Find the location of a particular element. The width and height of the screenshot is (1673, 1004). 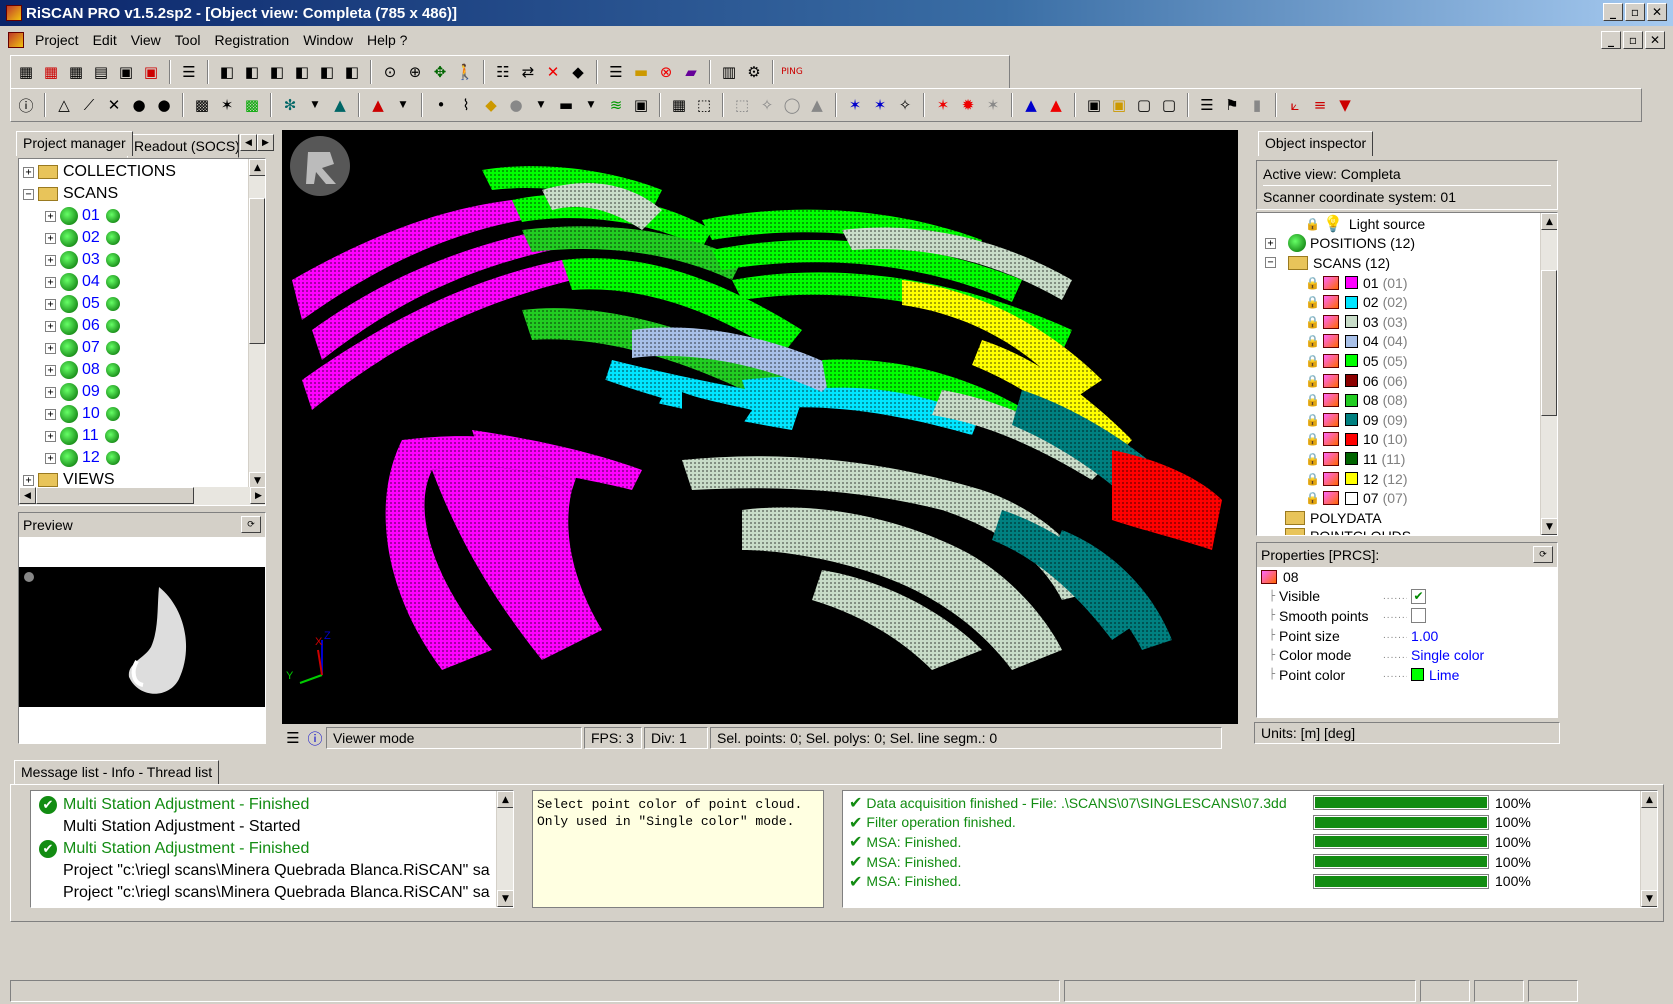

oi-scan-row: 🔒 03 (03) is located at coordinates (1411, 322).